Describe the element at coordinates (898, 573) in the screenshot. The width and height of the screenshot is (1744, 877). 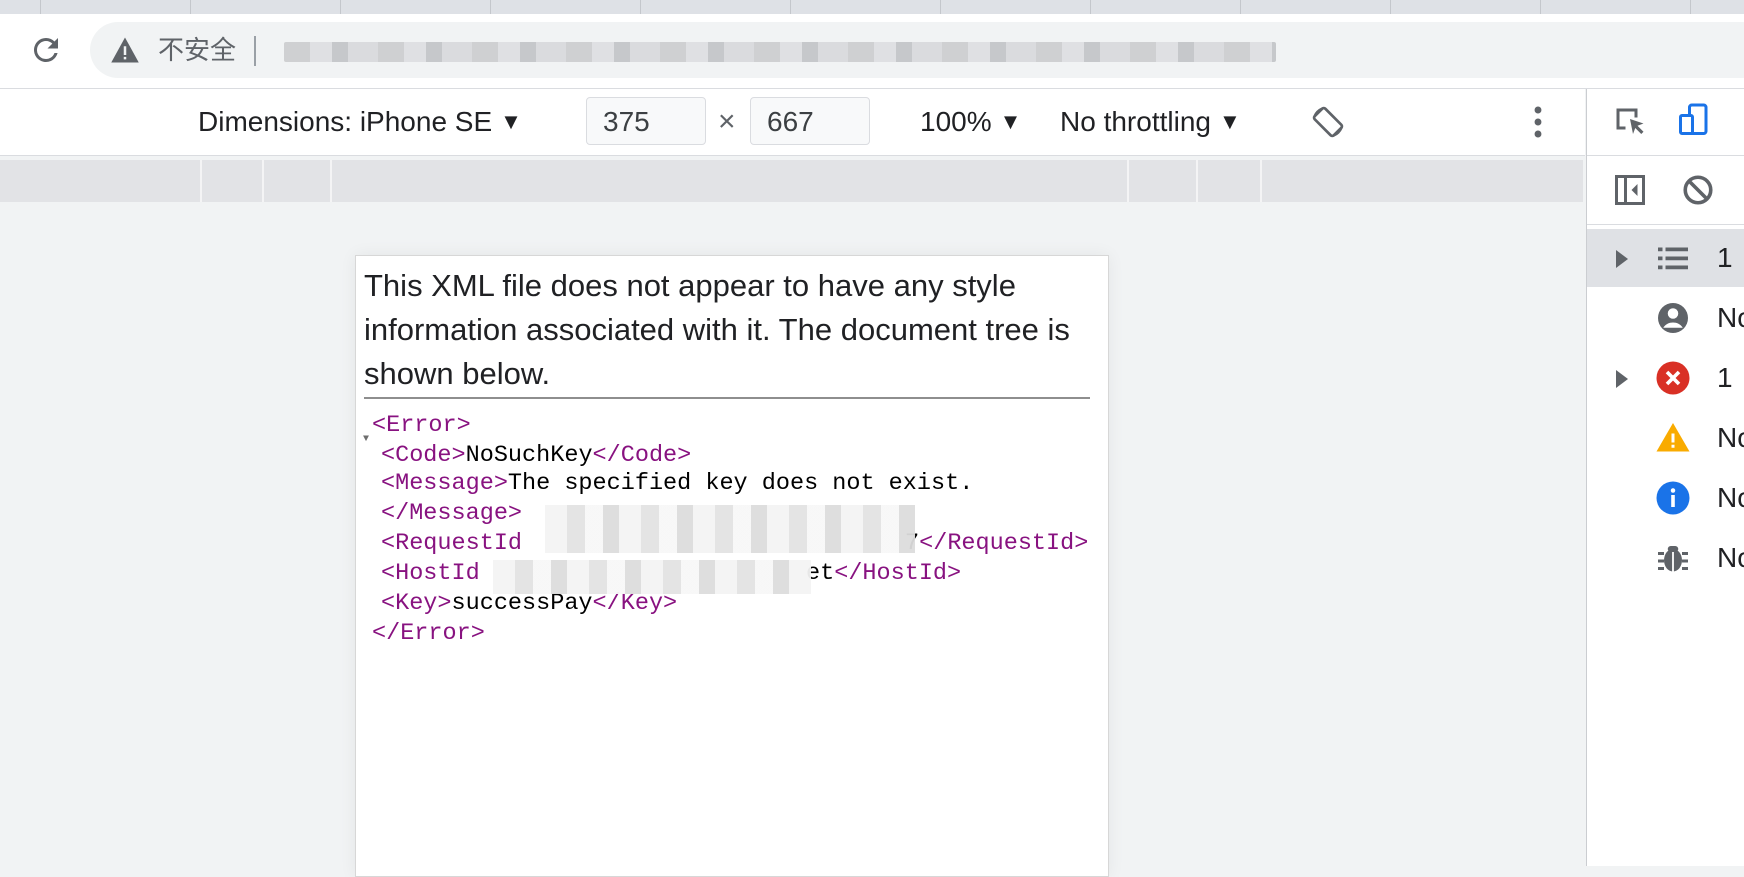
I see `xml-tag: </HostId>` at that location.